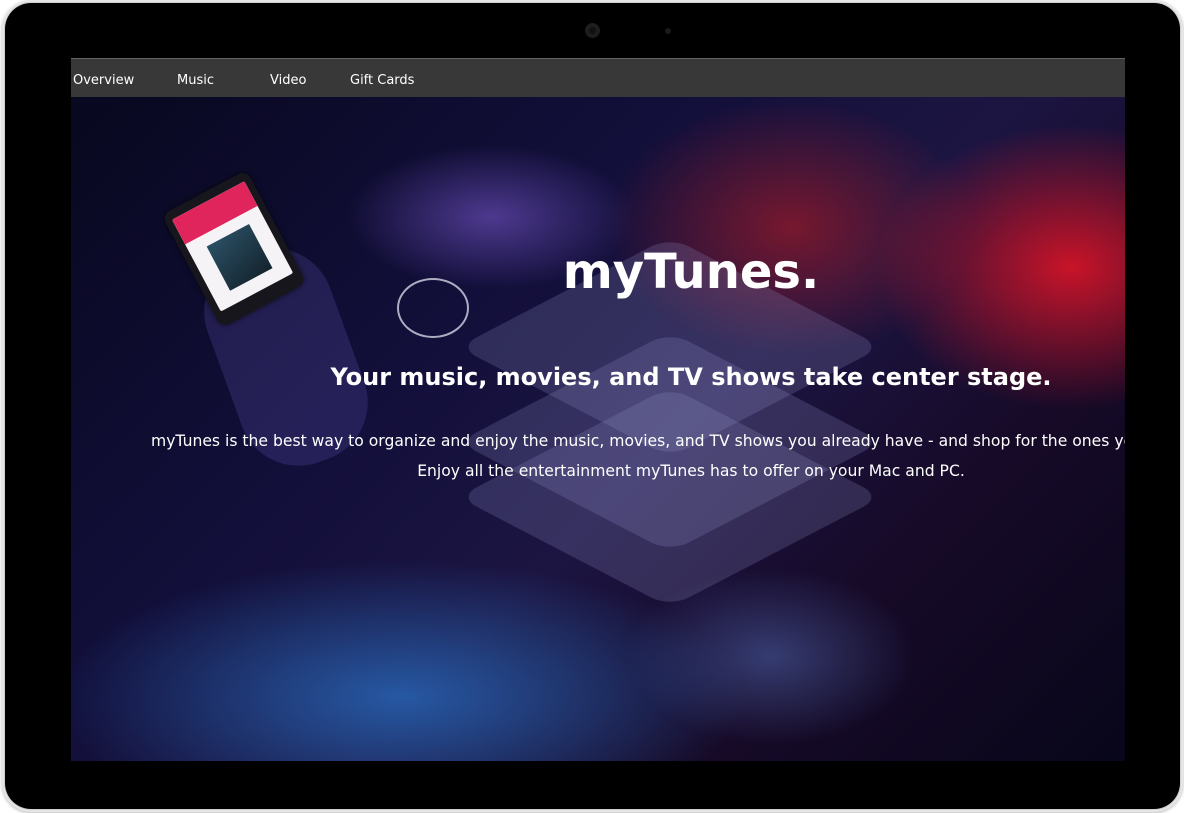 The image size is (1184, 813). I want to click on hero-background-ring, so click(433, 308).